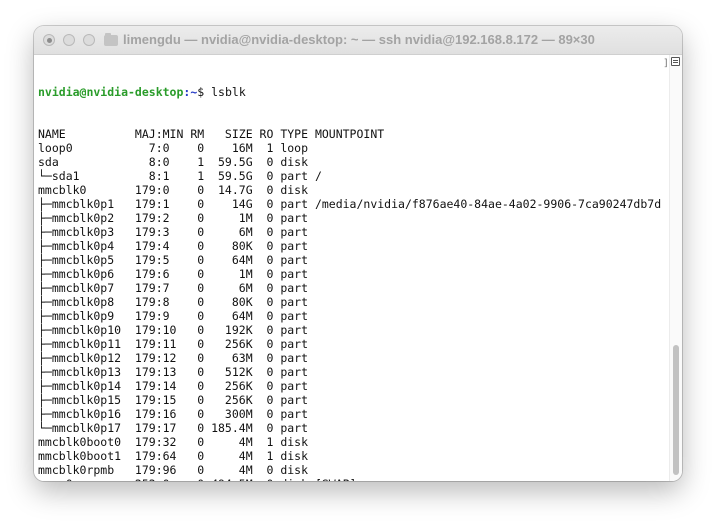 The image size is (716, 523). Describe the element at coordinates (49, 40) in the screenshot. I see `close-window-button` at that location.